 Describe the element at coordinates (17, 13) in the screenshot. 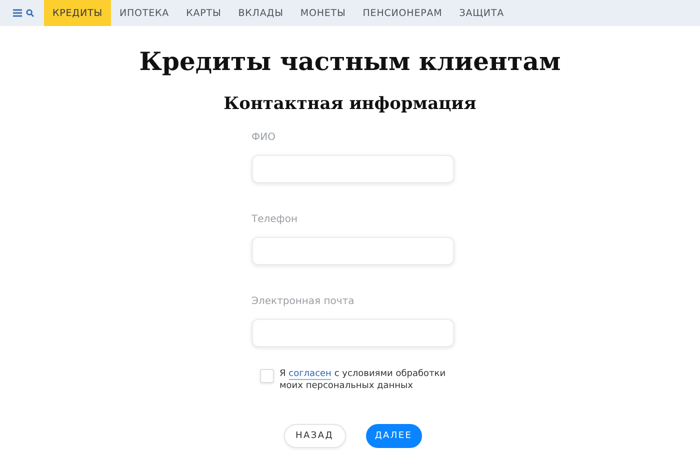

I see `menu-icon` at that location.